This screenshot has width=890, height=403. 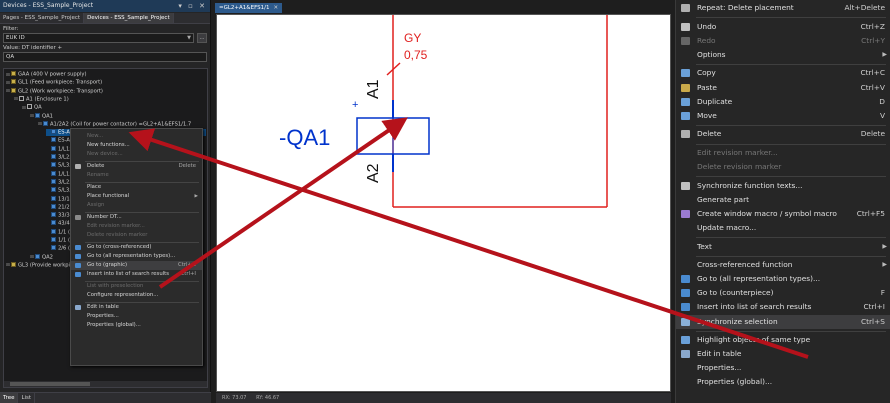 I want to click on small_menu-item-go-to-cross-referenced: Go to (cross-referenced), so click(x=136, y=247).